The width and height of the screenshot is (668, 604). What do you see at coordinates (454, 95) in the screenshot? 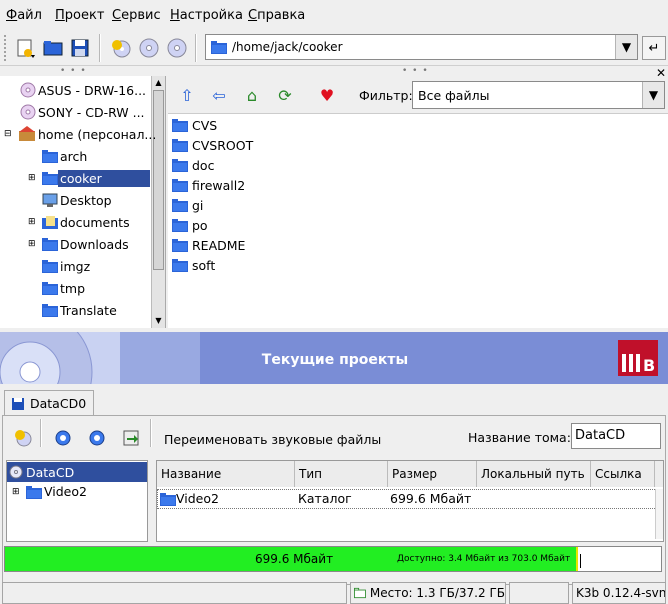
I see `filter-value: Все файлы` at bounding box center [454, 95].